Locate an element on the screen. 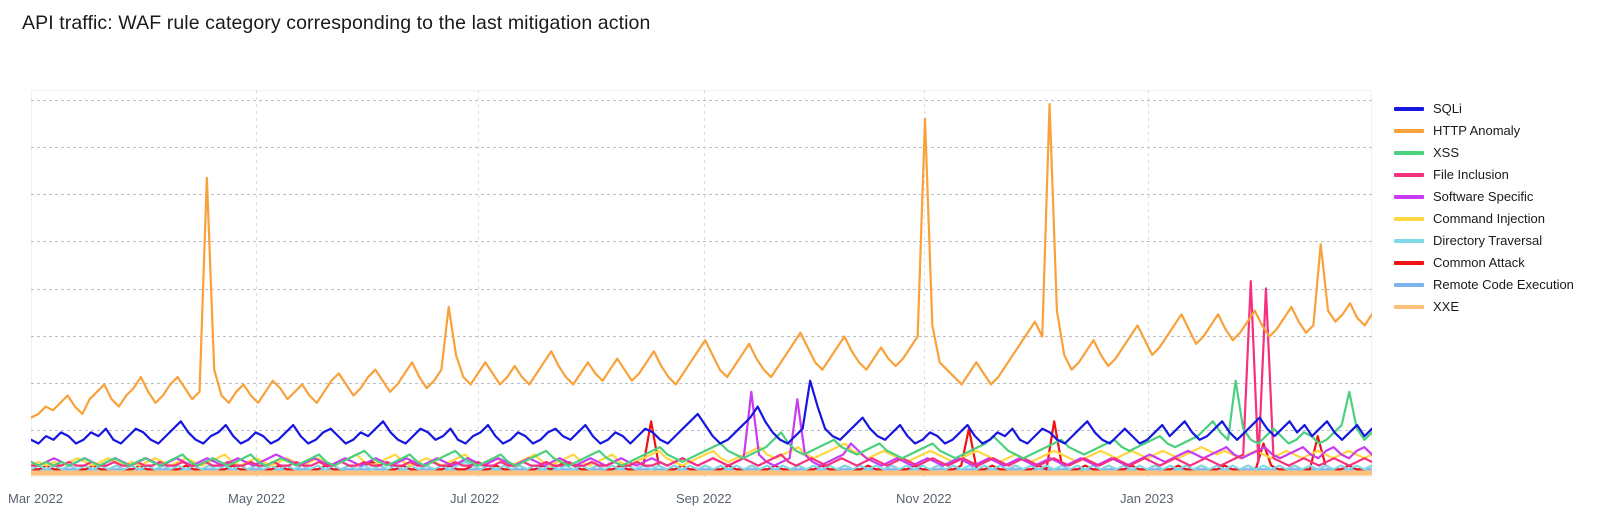 The width and height of the screenshot is (1600, 527). x-axis-tick-label: Jul 2022 is located at coordinates (475, 498).